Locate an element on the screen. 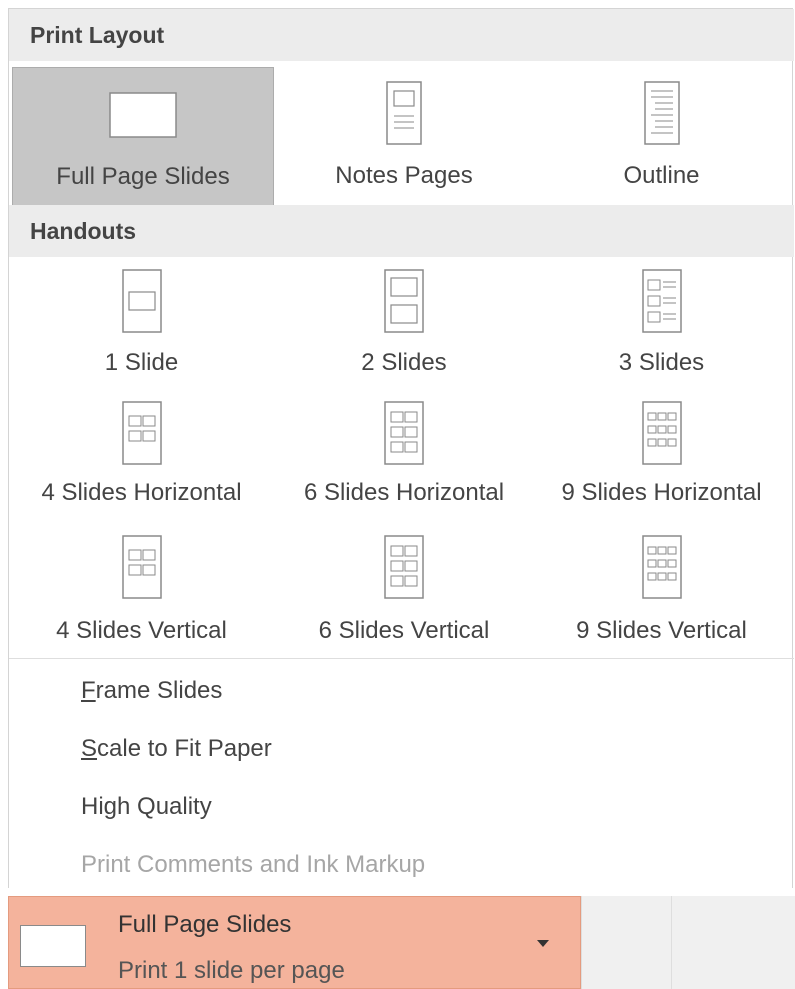 The image size is (795, 989). full-page-slide-thumb-icon is located at coordinates (53, 946).